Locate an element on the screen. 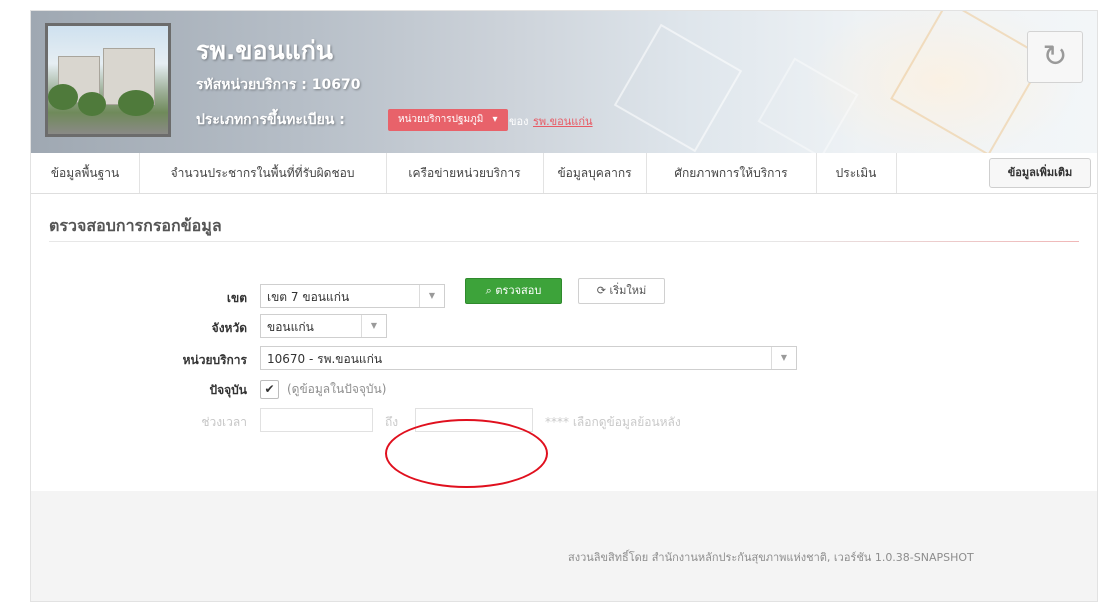 Image resolution: width=1108 pixels, height=605 pixels. owner-label: ของ is located at coordinates (519, 121).